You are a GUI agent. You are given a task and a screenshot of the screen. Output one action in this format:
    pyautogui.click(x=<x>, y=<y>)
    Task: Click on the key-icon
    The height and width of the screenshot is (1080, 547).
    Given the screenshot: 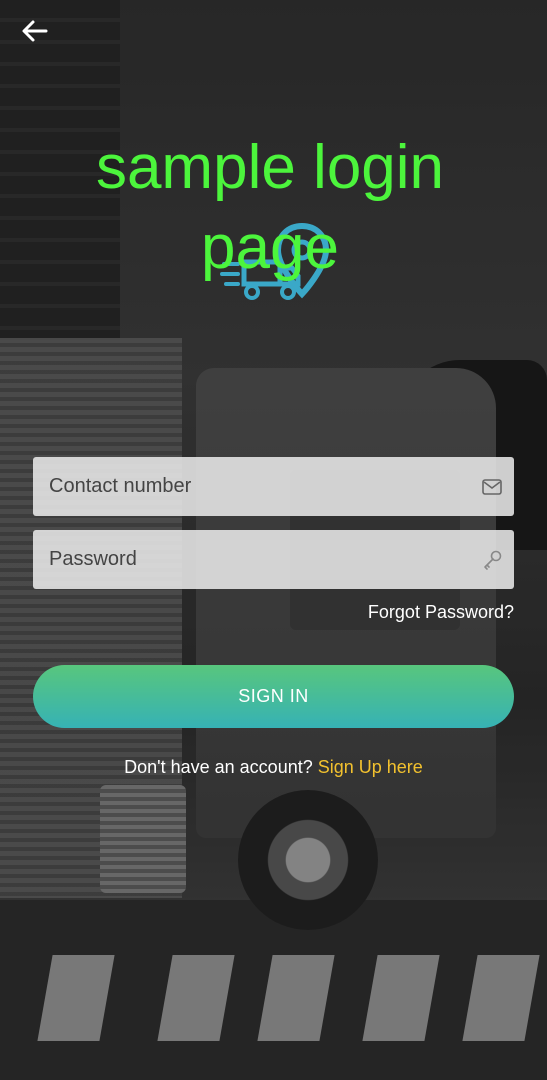 What is the action you would take?
    pyautogui.click(x=492, y=559)
    